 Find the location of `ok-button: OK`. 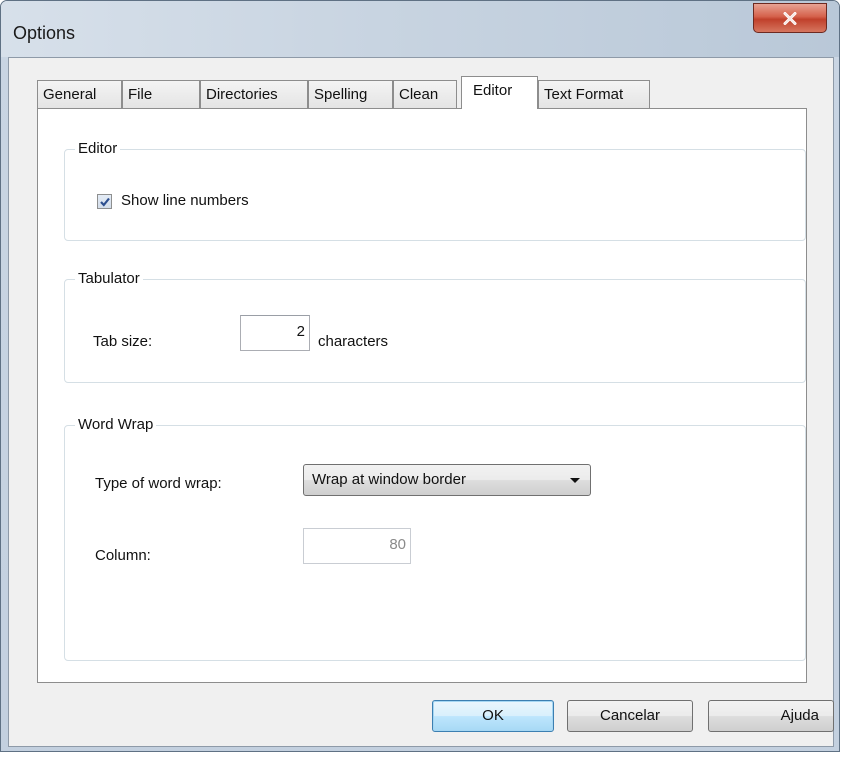

ok-button: OK is located at coordinates (493, 716).